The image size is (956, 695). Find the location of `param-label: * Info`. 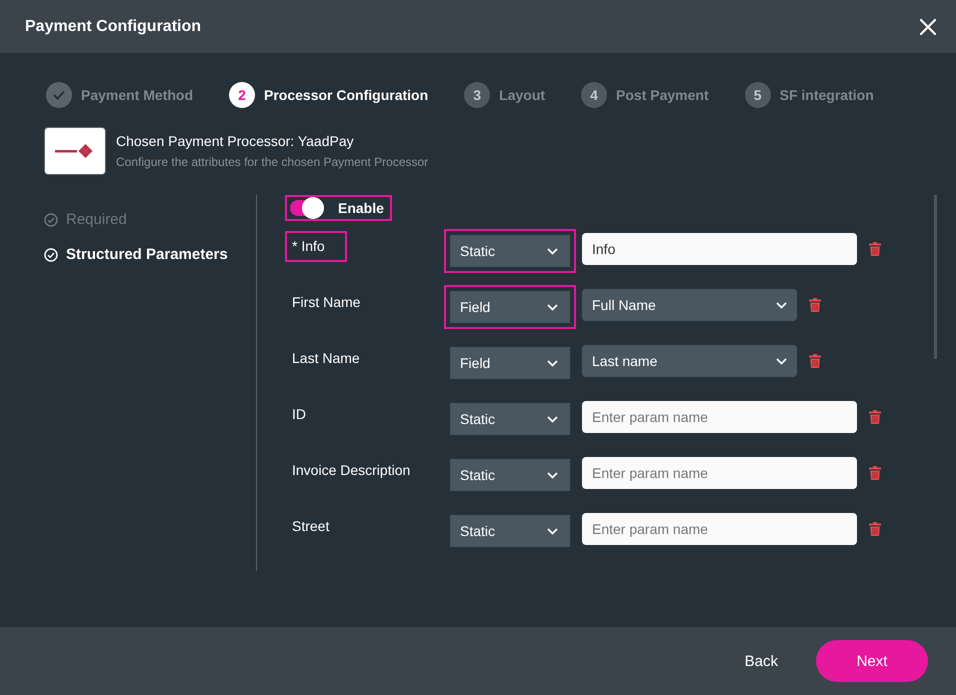

param-label: * Info is located at coordinates (316, 246).